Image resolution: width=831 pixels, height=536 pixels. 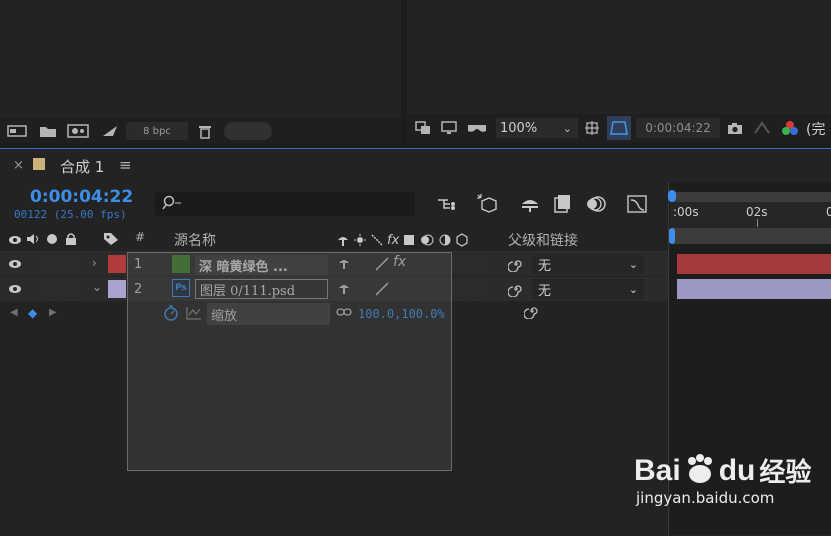 I want to click on new-composition-icon, so click(x=78, y=131).